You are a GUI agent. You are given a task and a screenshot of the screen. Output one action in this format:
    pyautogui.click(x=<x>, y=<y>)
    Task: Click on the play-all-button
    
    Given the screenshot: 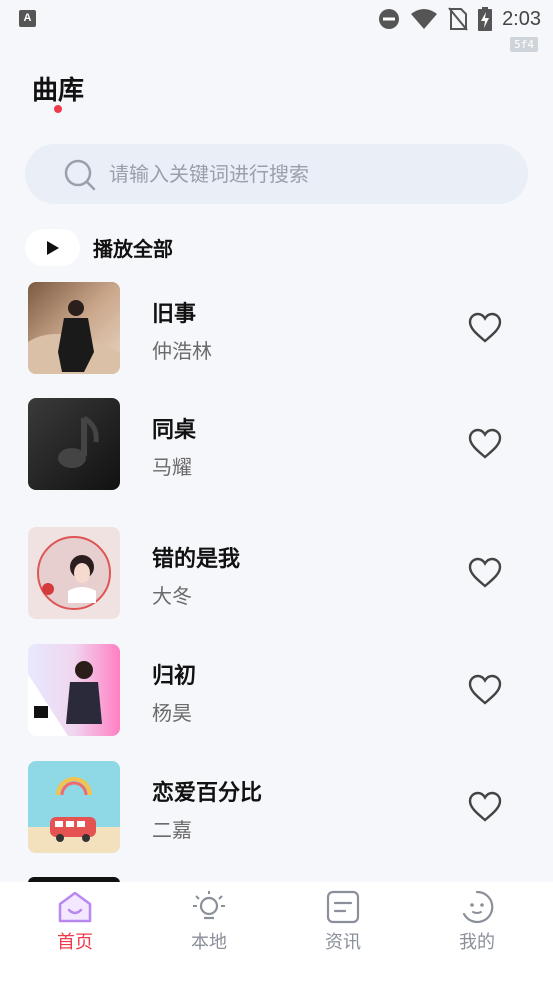 What is the action you would take?
    pyautogui.click(x=52, y=247)
    